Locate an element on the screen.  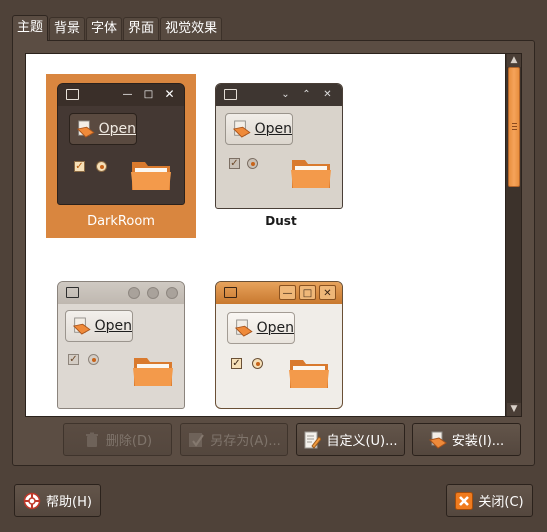
window-controls is located at coordinates (153, 293).